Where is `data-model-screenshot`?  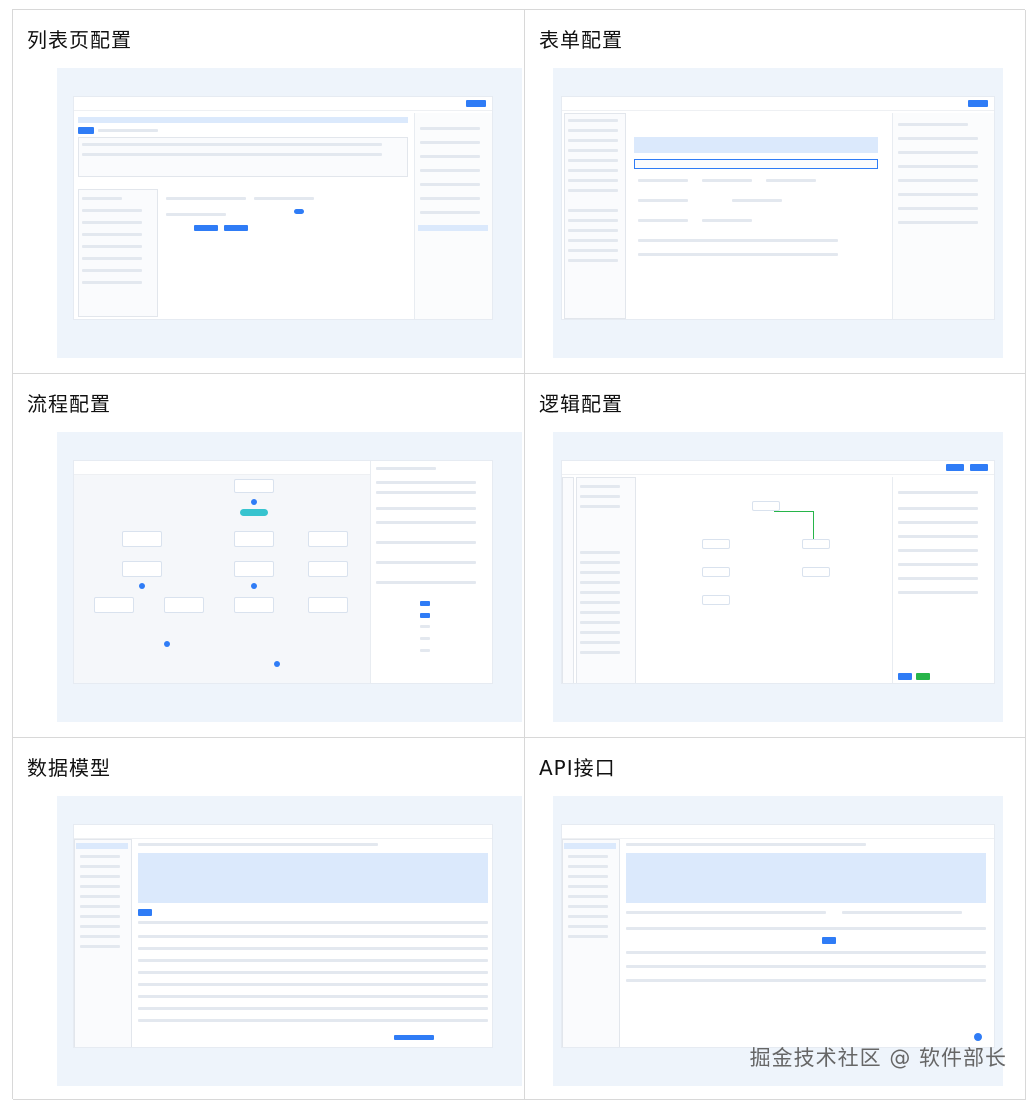 data-model-screenshot is located at coordinates (289, 941).